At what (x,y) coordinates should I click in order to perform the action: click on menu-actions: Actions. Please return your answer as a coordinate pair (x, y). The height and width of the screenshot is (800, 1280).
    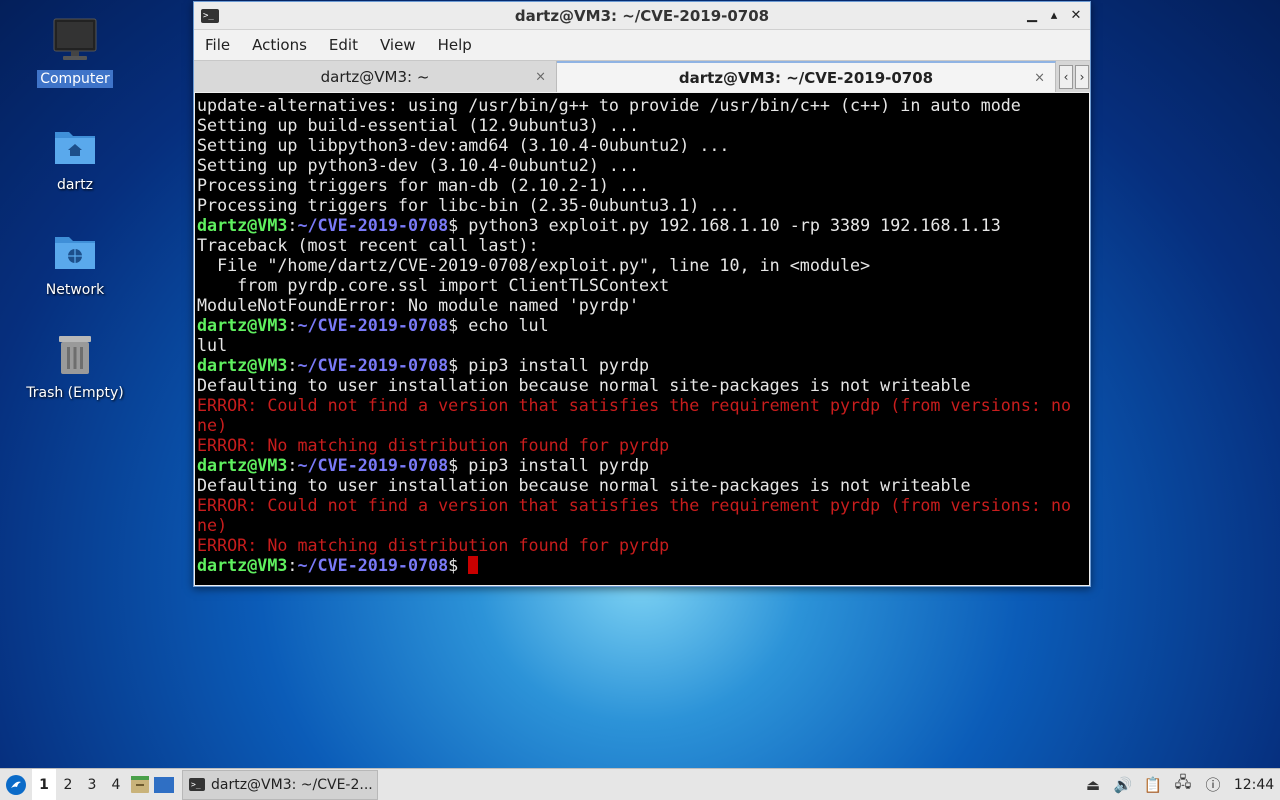
    Looking at the image, I should click on (279, 45).